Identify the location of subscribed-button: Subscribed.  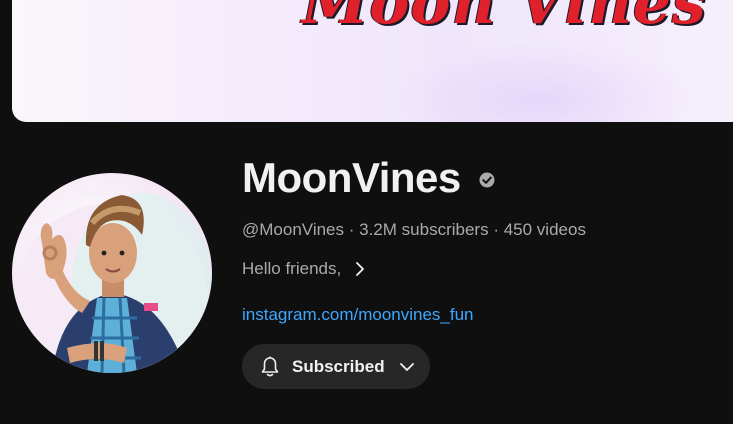
(336, 366).